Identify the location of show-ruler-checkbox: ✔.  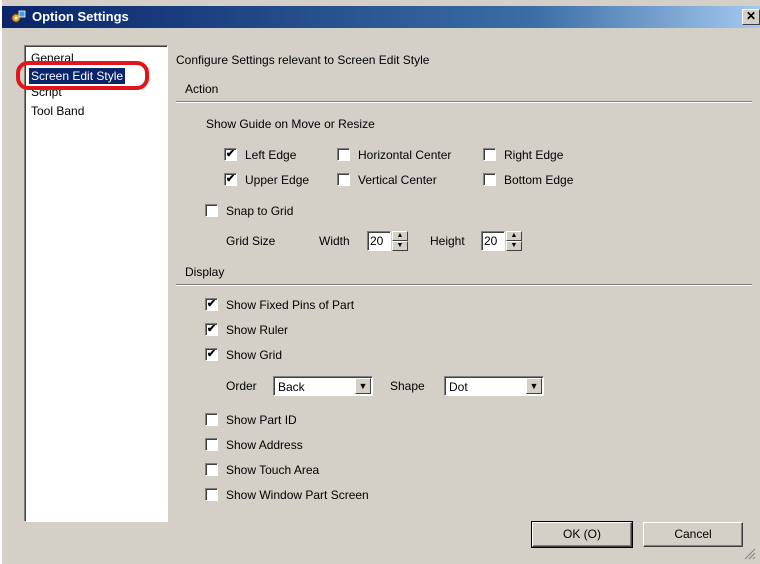
(211, 329).